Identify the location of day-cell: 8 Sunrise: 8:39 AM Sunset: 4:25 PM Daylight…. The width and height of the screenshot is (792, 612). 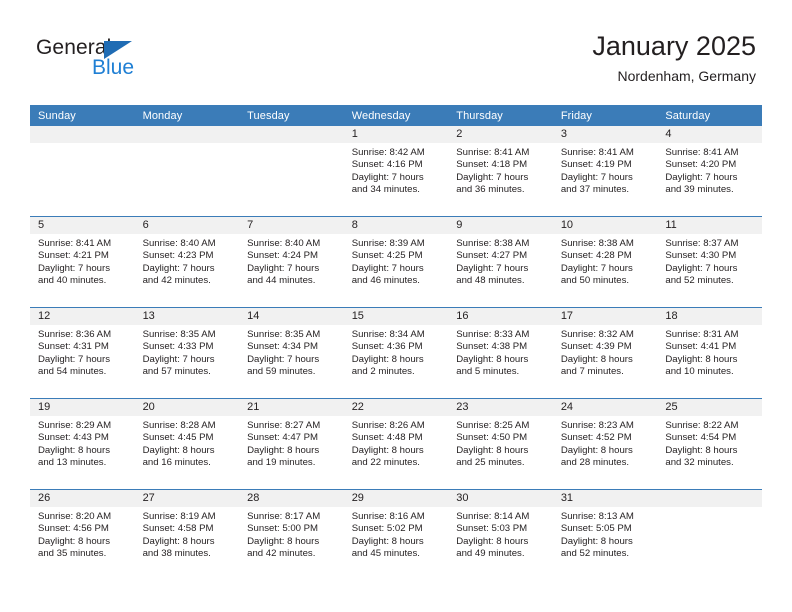
(396, 262).